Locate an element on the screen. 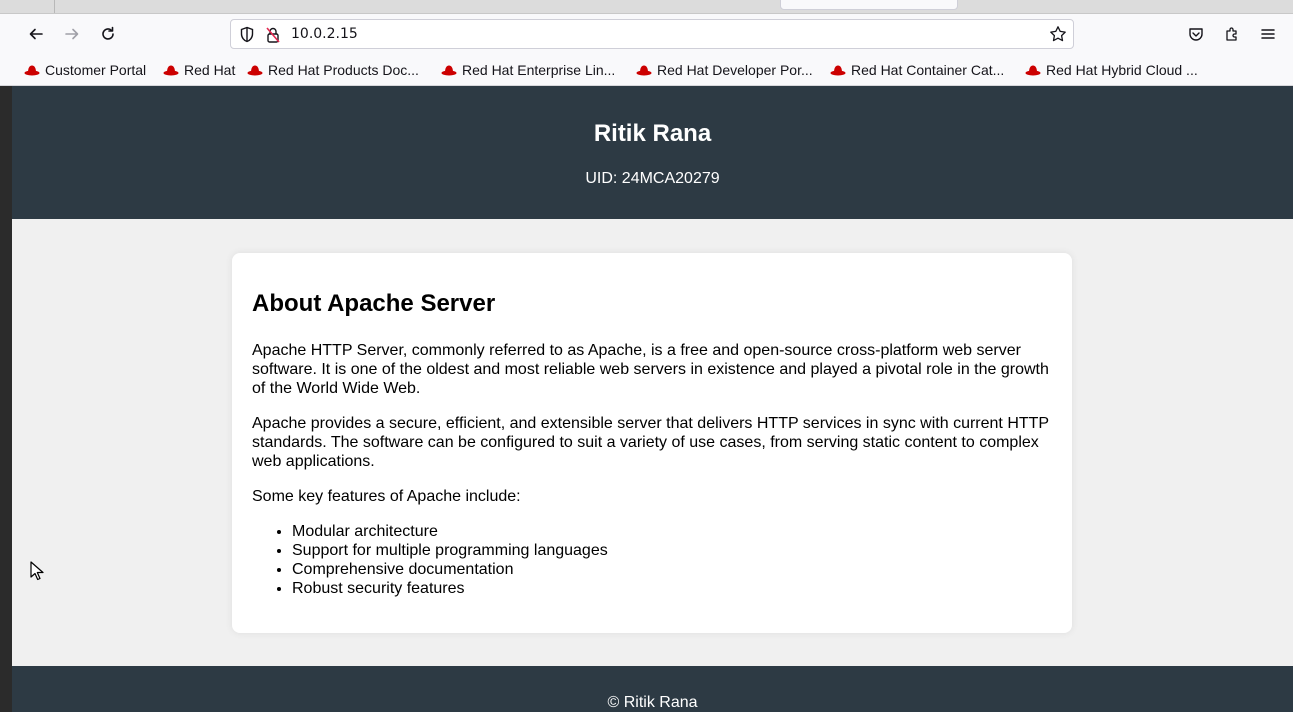 The width and height of the screenshot is (1293, 712). tab-separator is located at coordinates (54, 6).